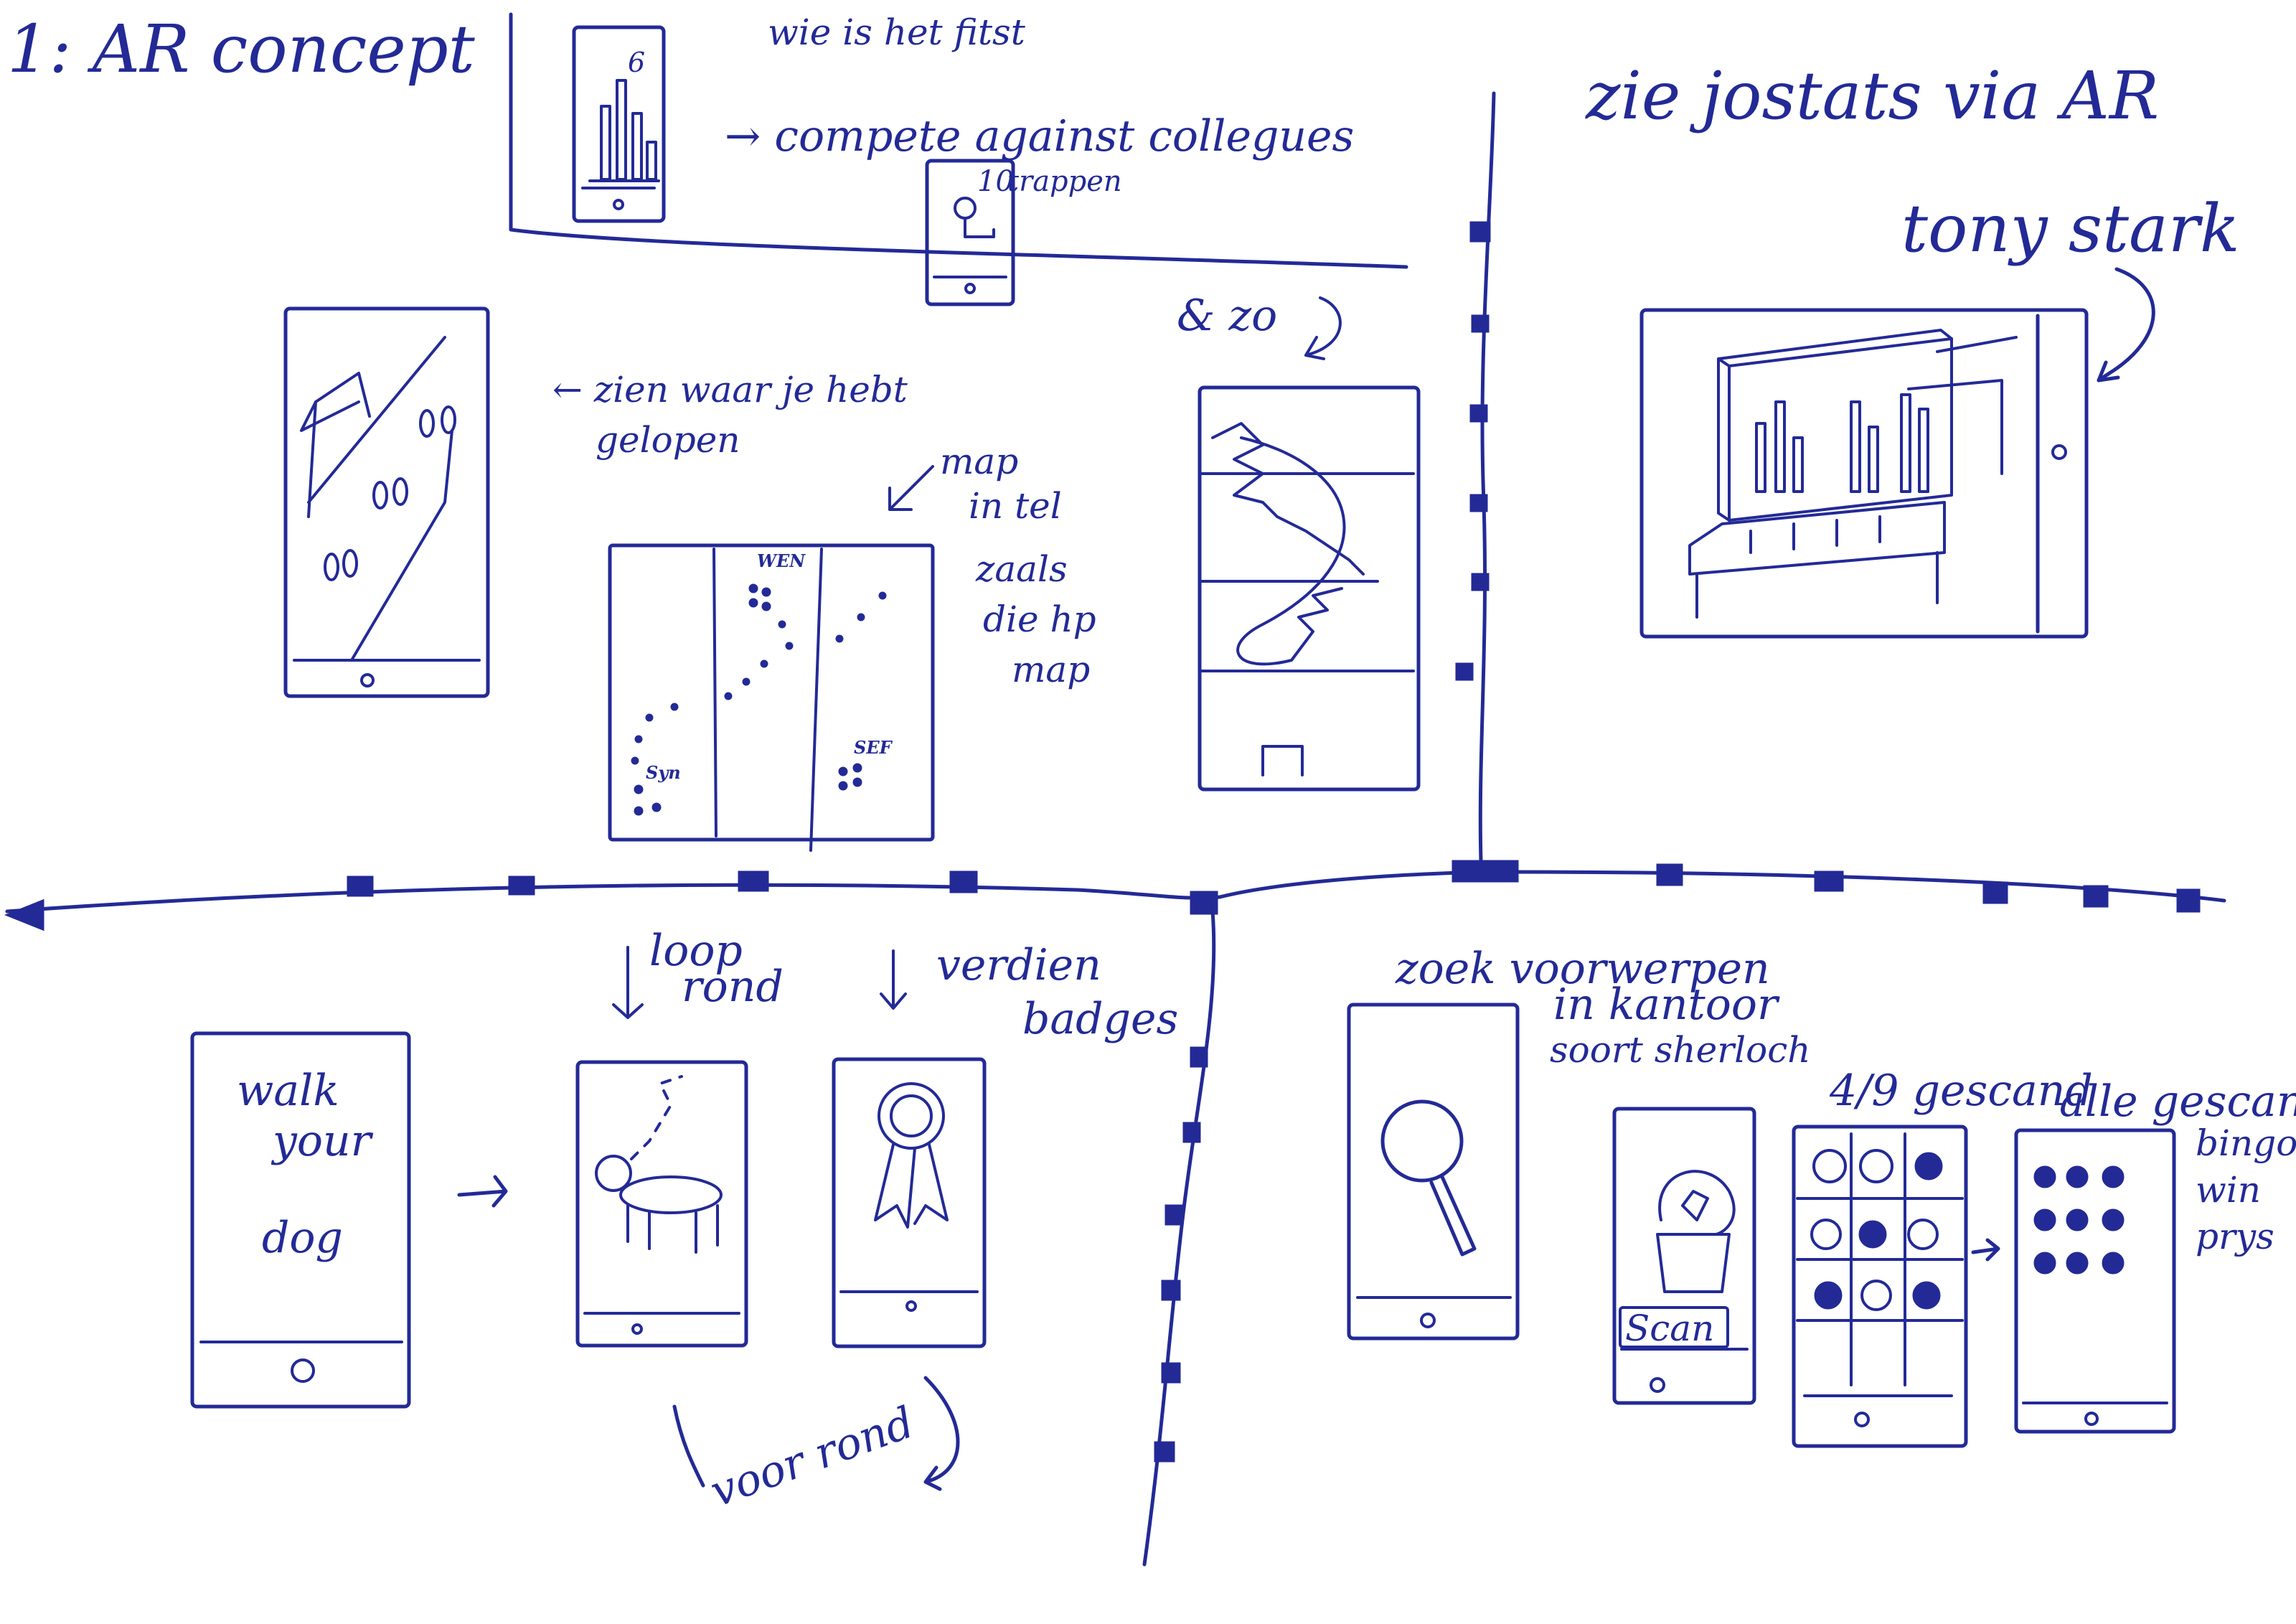 Image resolution: width=2296 pixels, height=1624 pixels. I want to click on search-label-line3: soort sherloch, so click(1680, 1050).